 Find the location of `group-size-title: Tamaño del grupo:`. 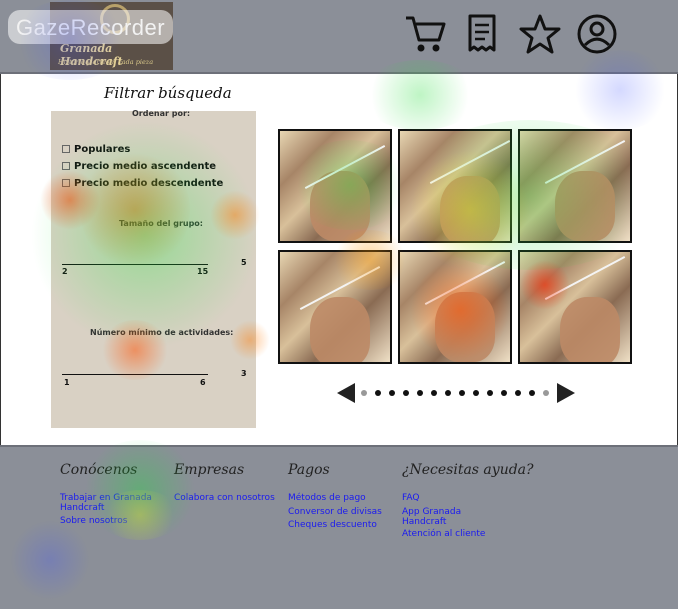

group-size-title: Tamaño del grupo: is located at coordinates (161, 223).